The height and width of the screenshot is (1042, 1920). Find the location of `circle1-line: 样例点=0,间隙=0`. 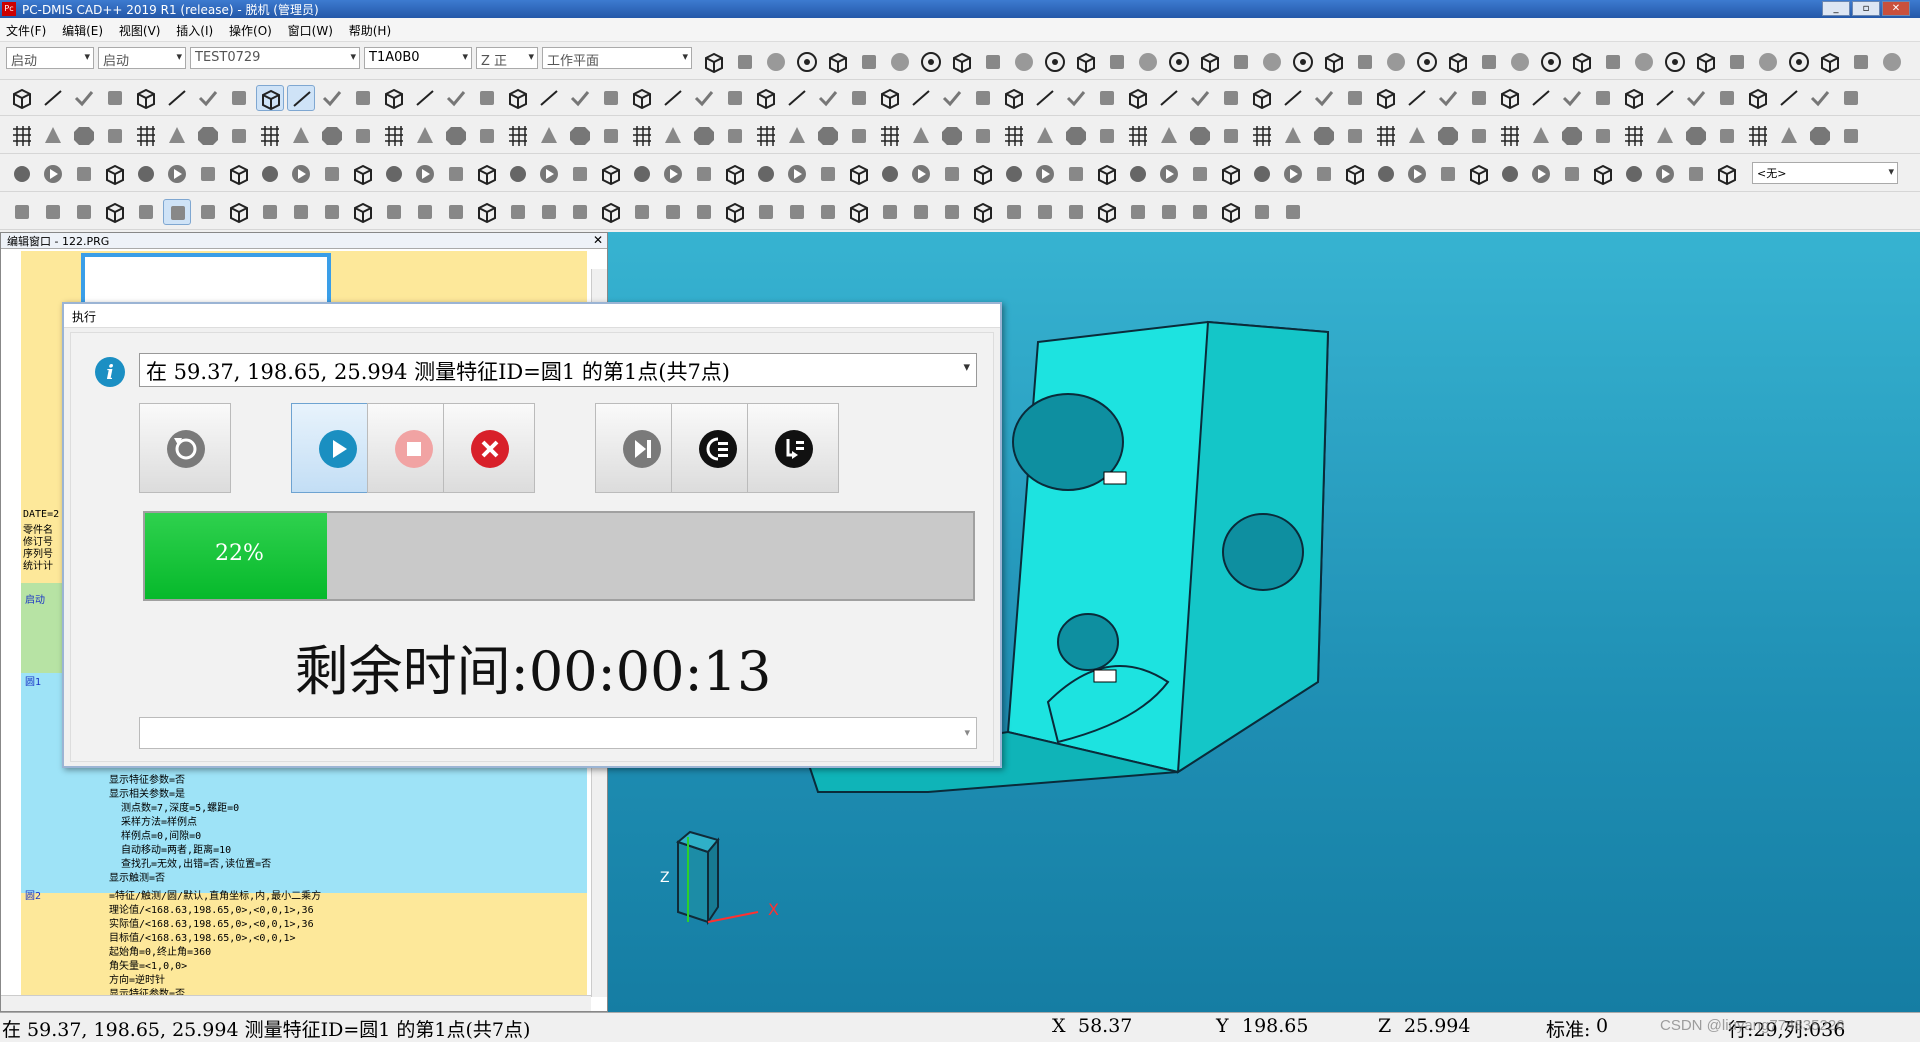

circle1-line: 样例点=0,间隙=0 is located at coordinates (155, 834).